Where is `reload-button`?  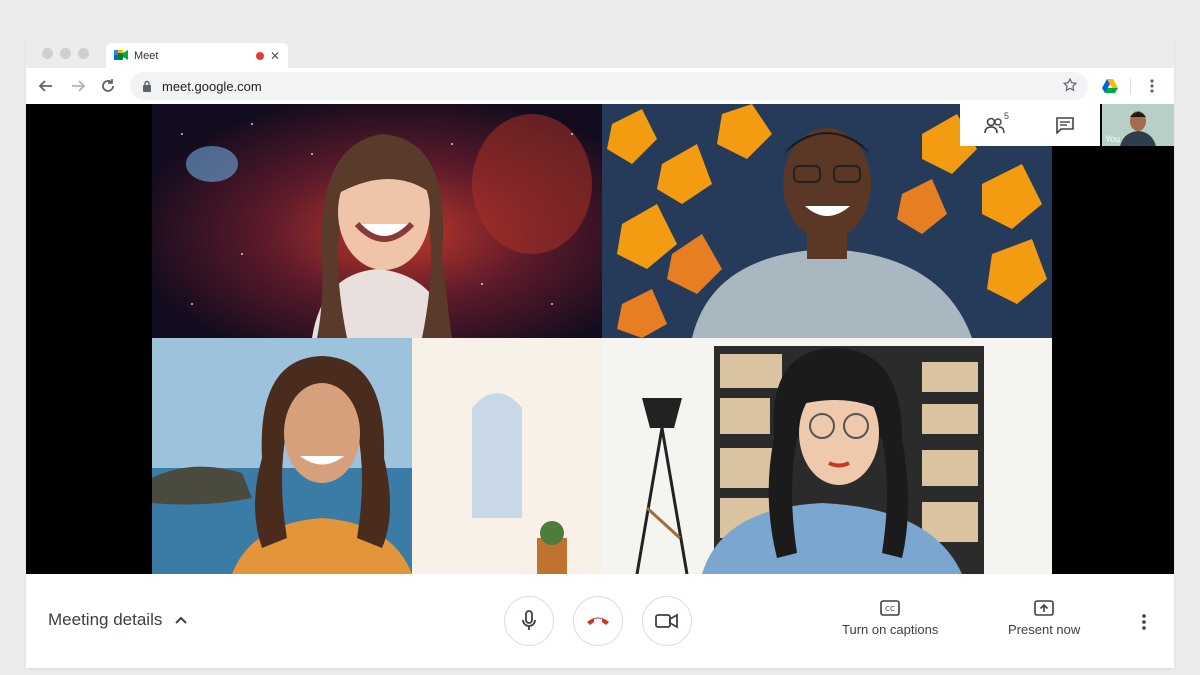
reload-button is located at coordinates (108, 86).